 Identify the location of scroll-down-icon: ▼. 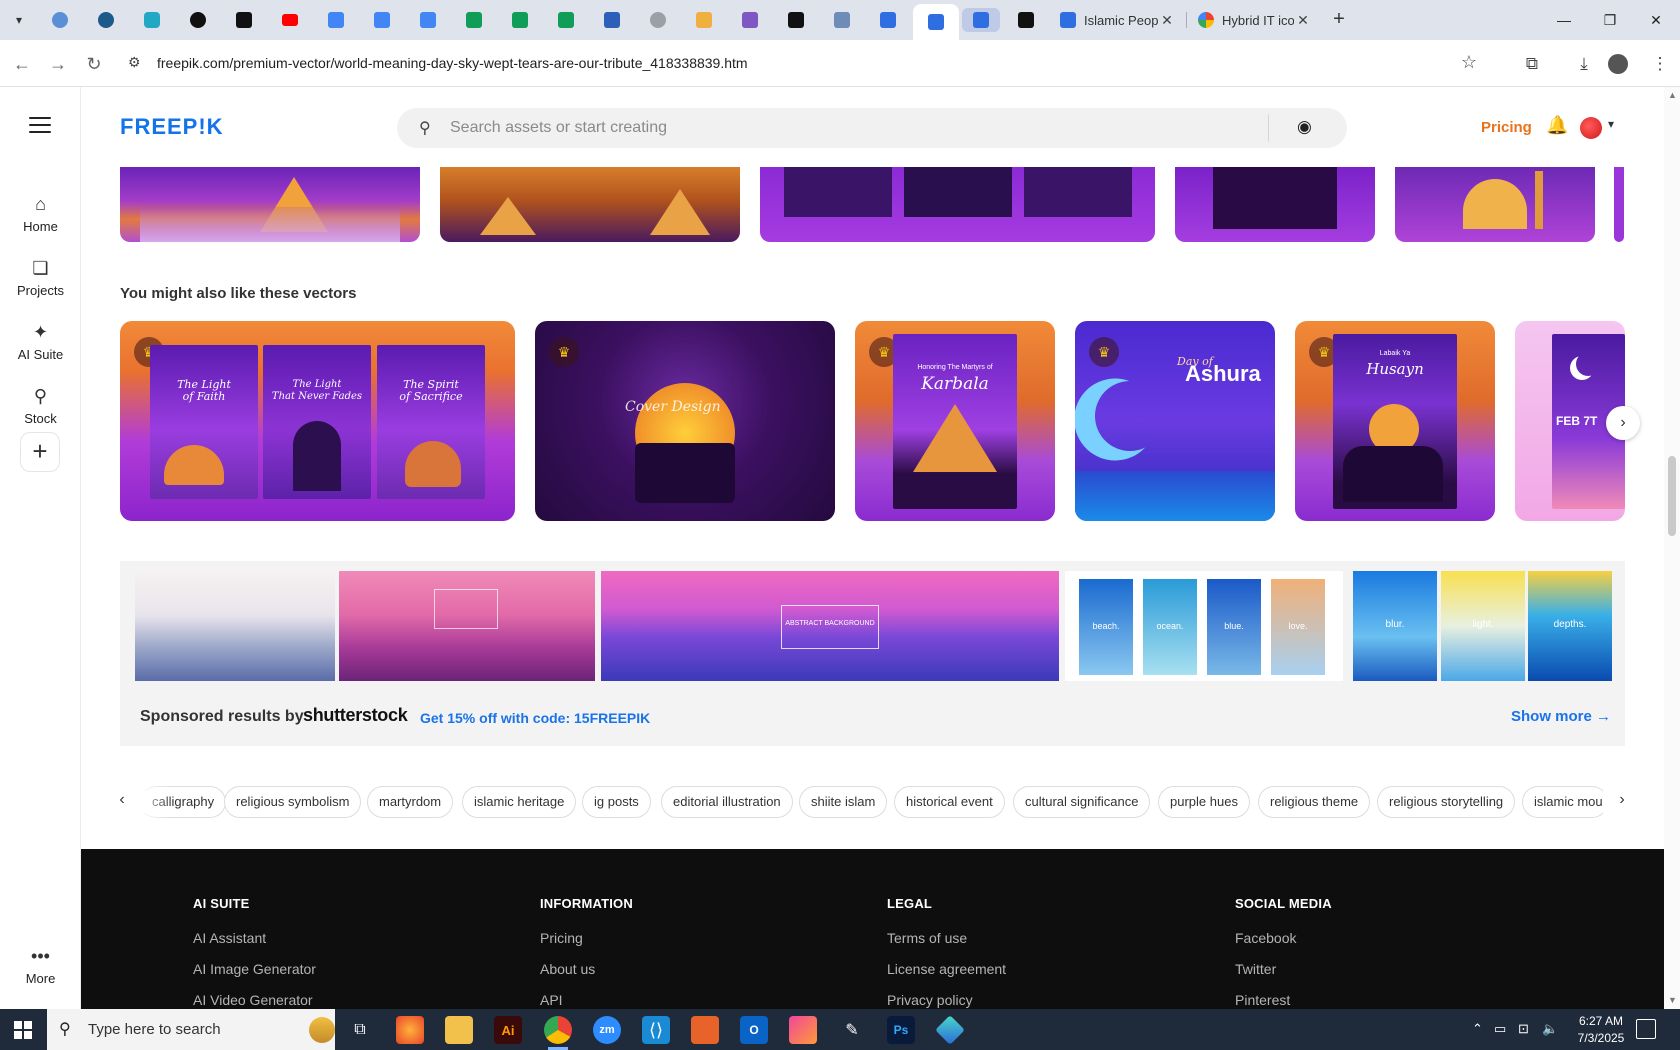
(1672, 1000).